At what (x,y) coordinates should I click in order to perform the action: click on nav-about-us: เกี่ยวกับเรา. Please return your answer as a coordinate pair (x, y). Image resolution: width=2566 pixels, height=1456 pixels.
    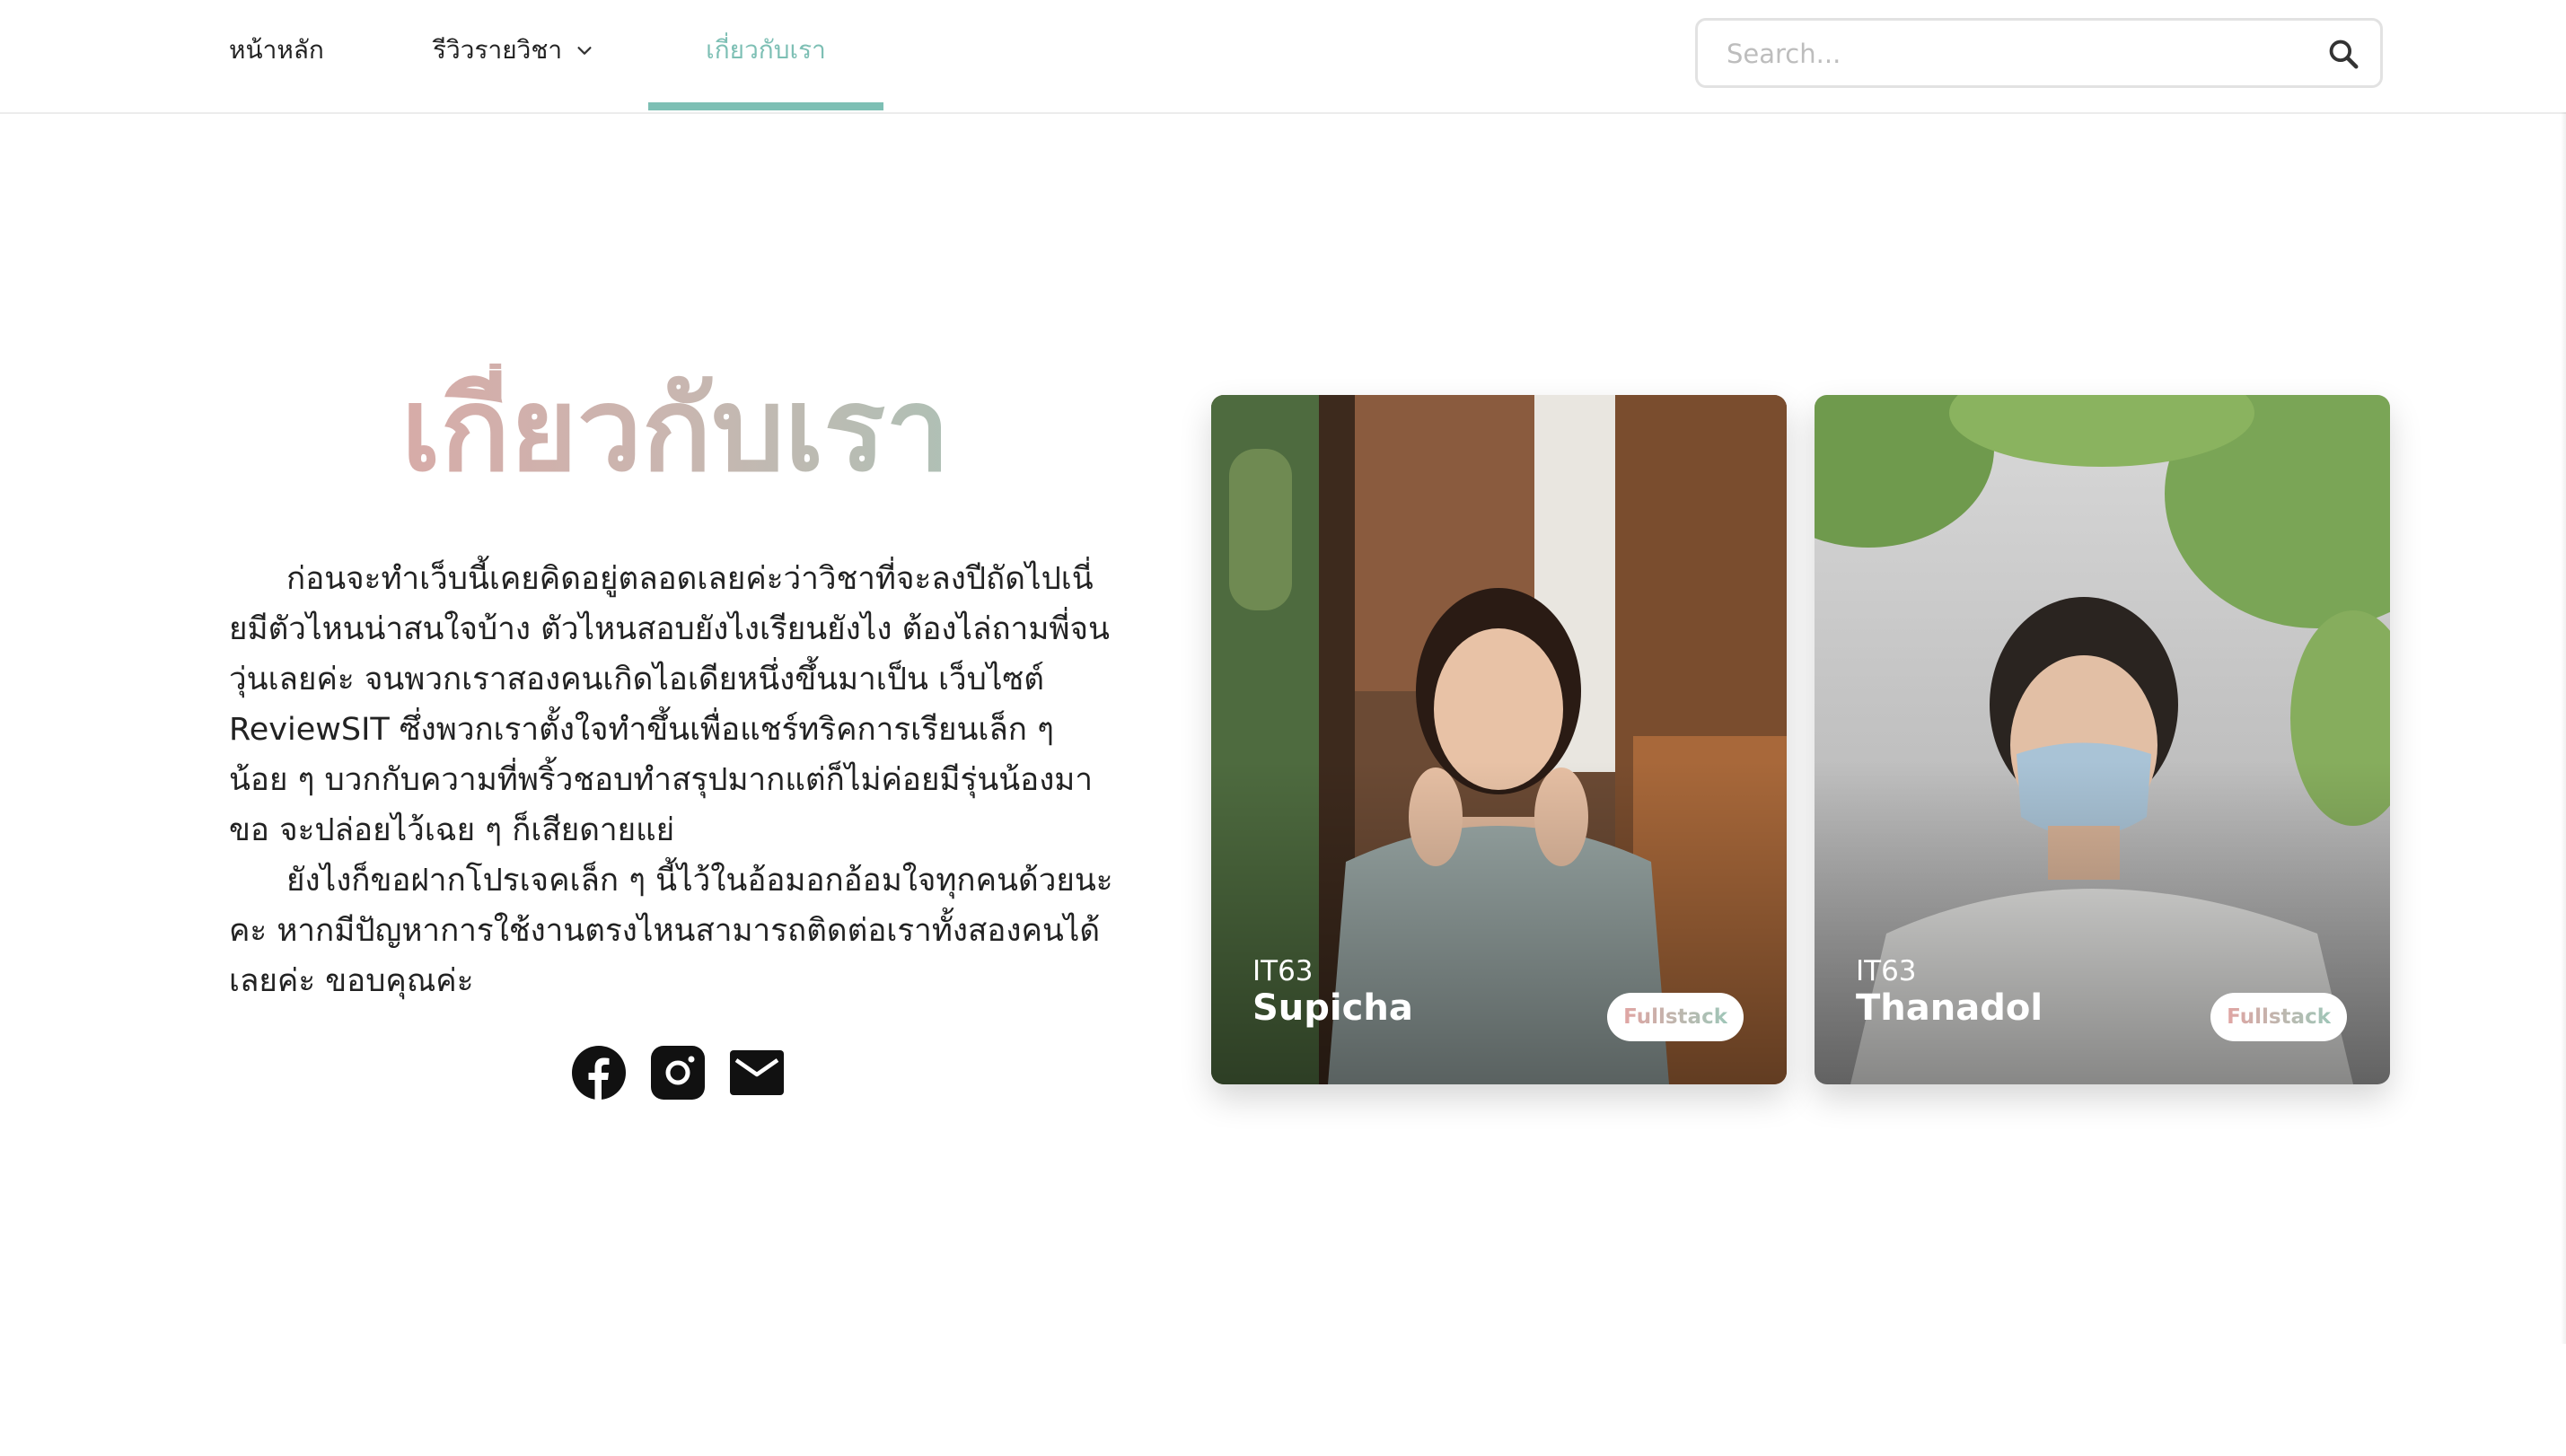
    Looking at the image, I should click on (765, 51).